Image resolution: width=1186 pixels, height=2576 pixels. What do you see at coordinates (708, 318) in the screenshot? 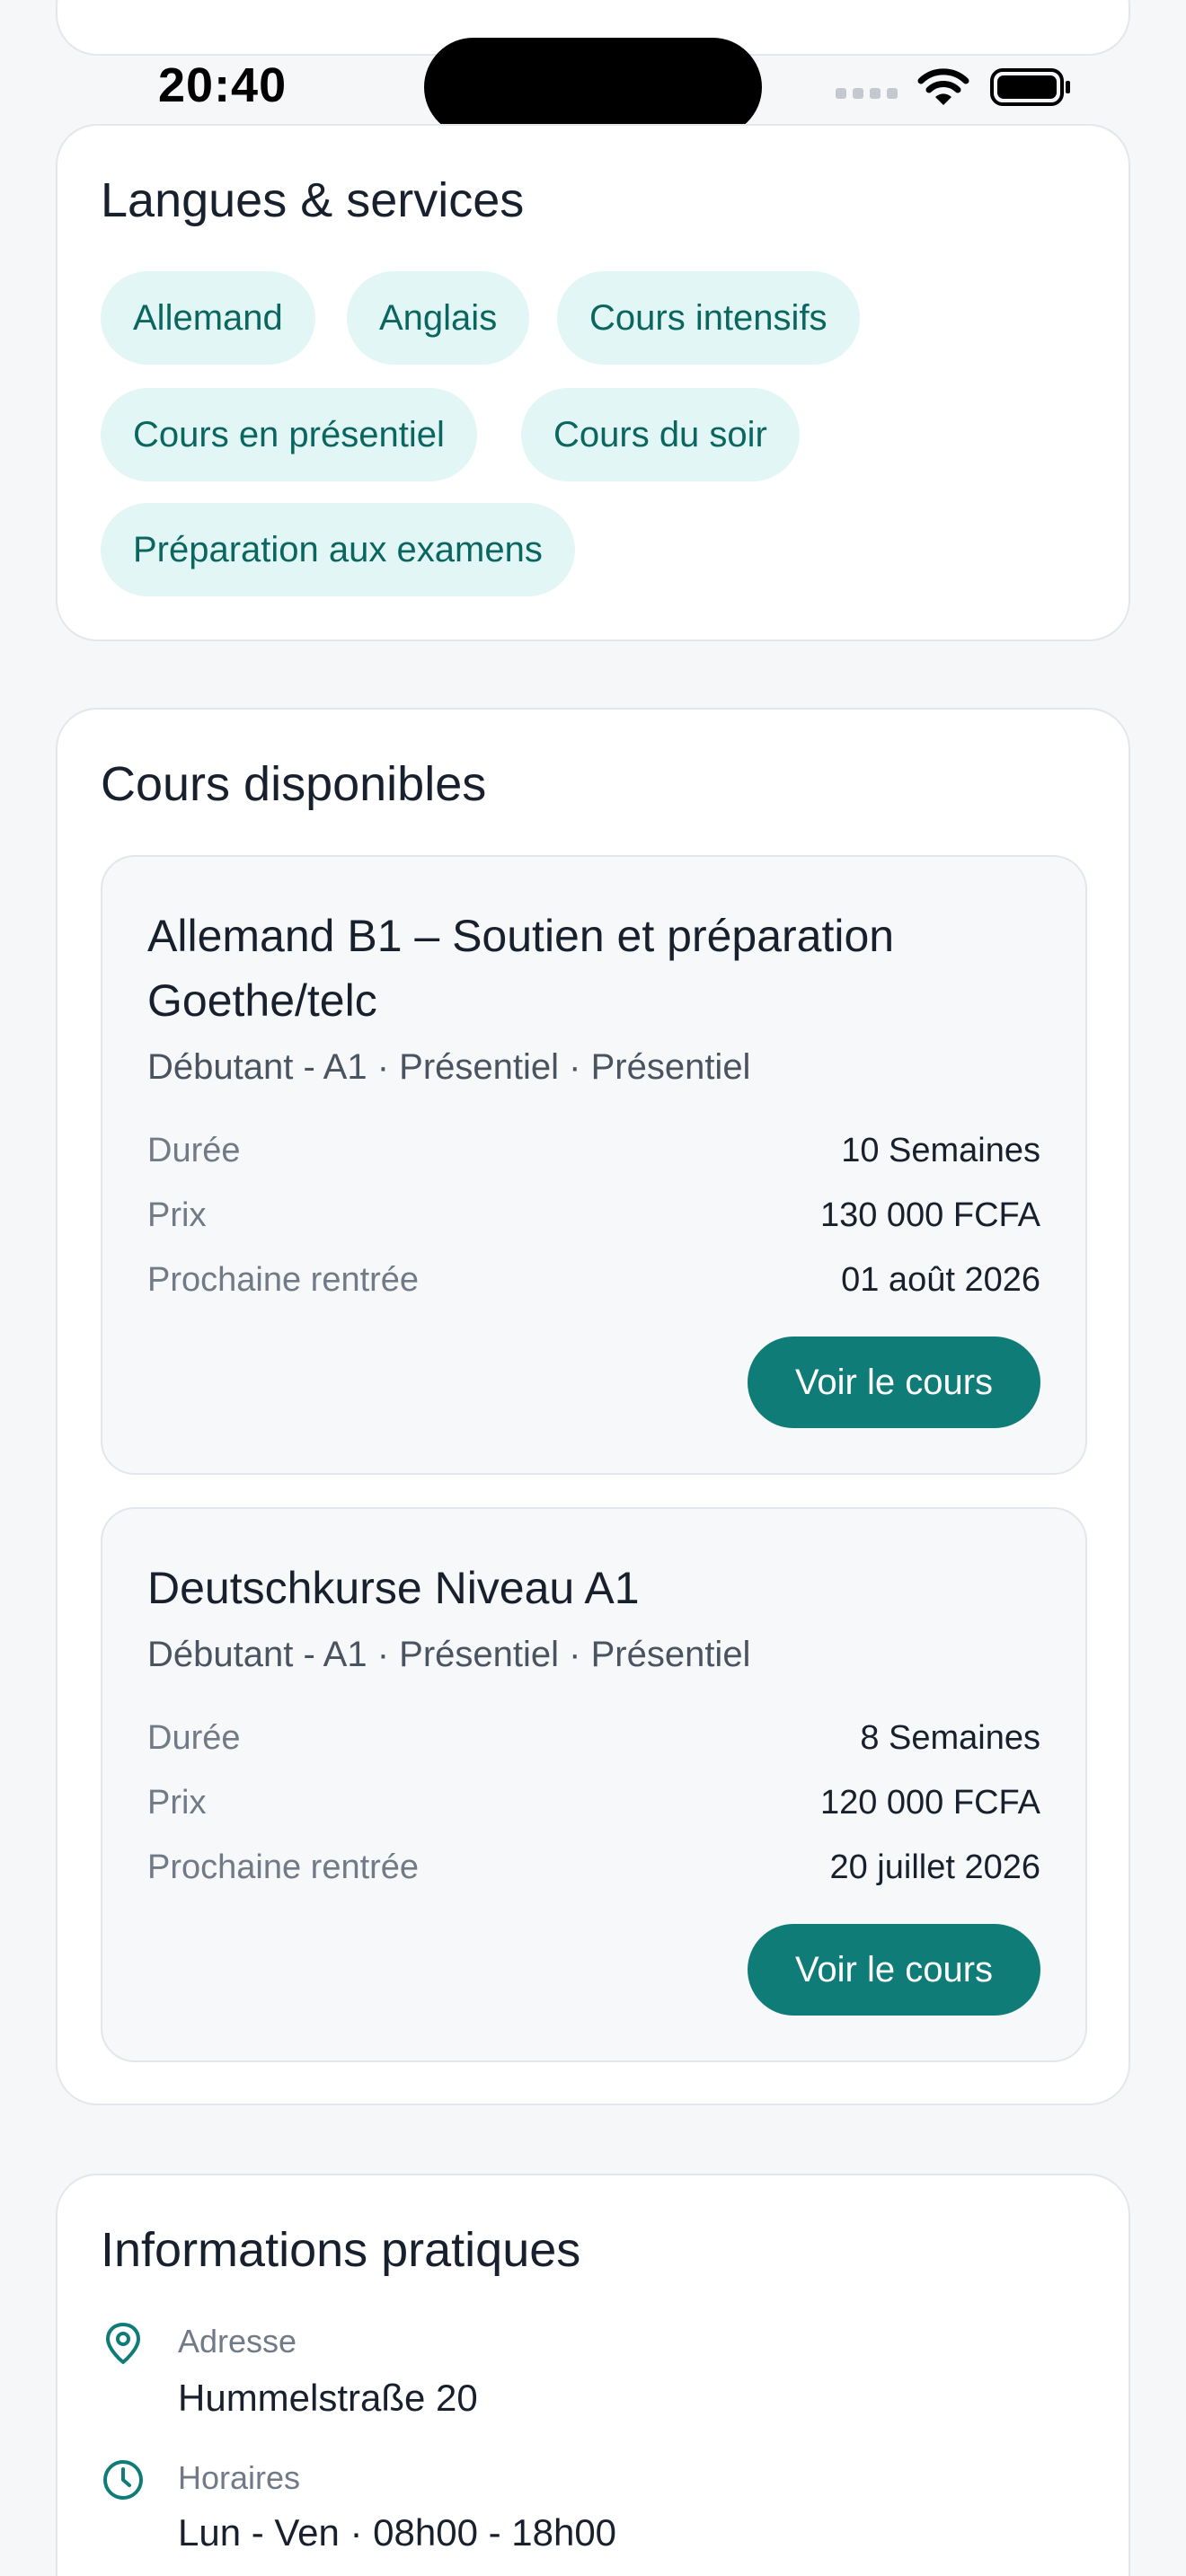
I see `chip-cours-intensifs: Cours intensifs` at bounding box center [708, 318].